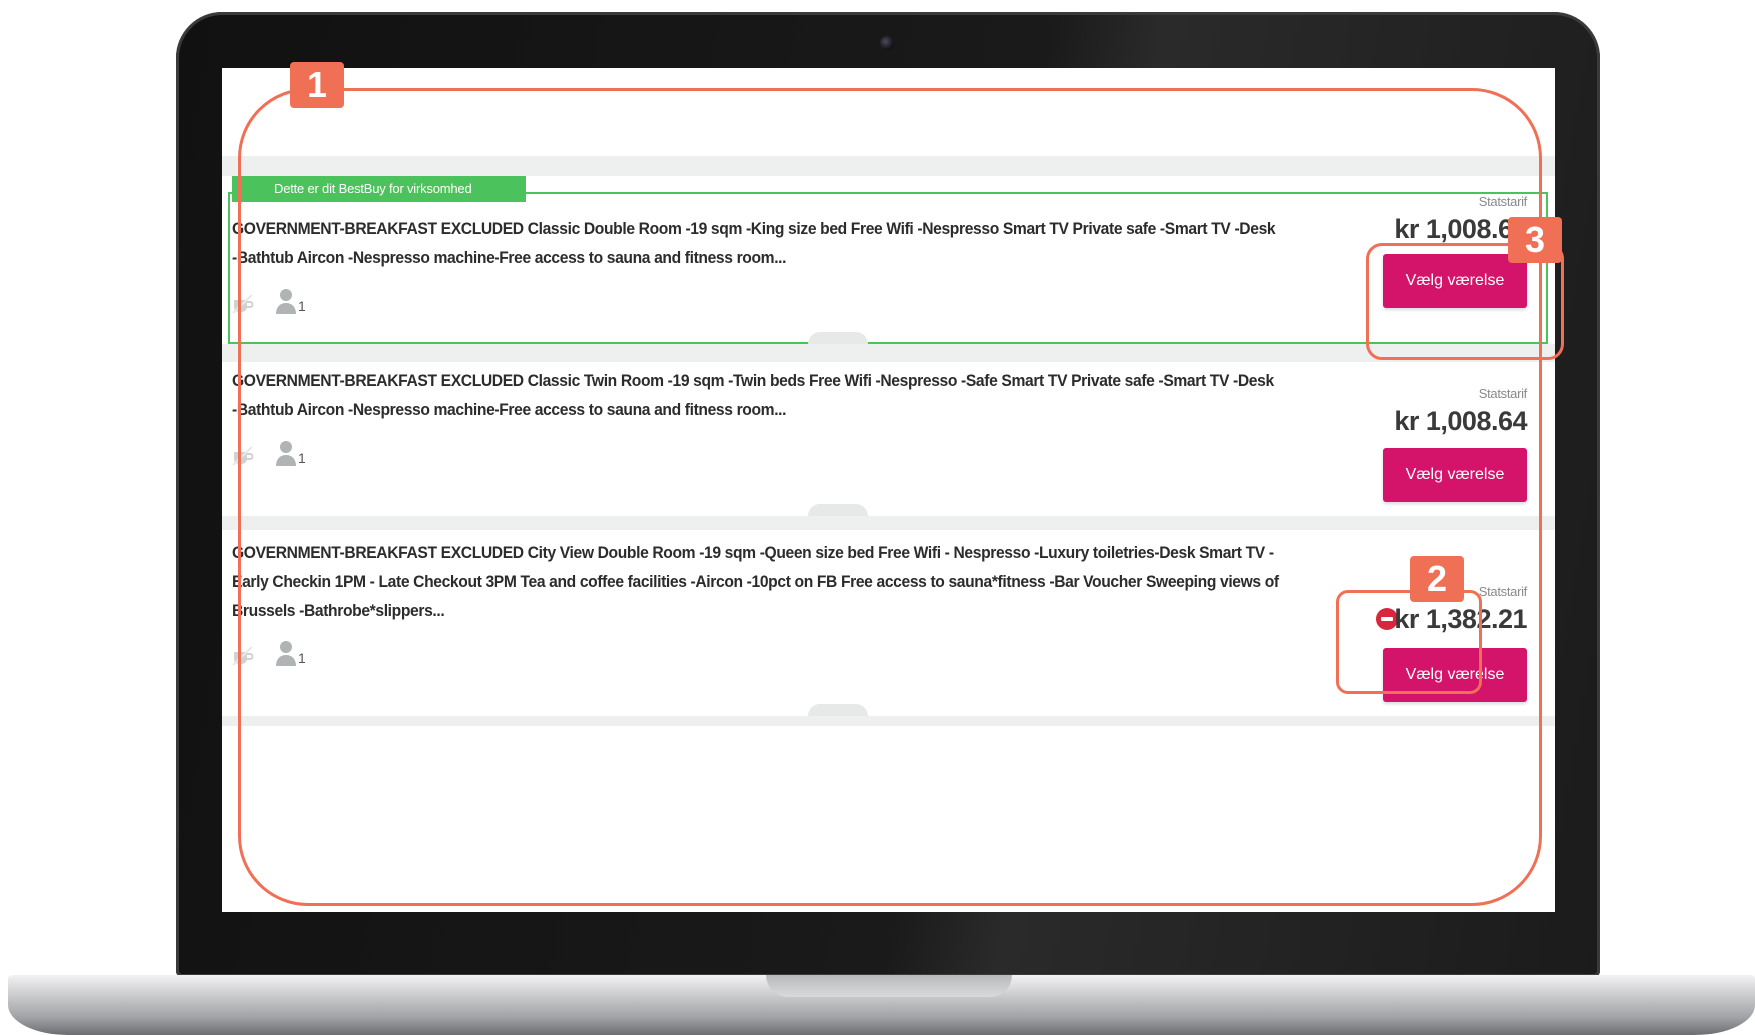 The height and width of the screenshot is (1035, 1755). Describe the element at coordinates (1460, 421) in the screenshot. I see `room-price: kr 1,008.64` at that location.